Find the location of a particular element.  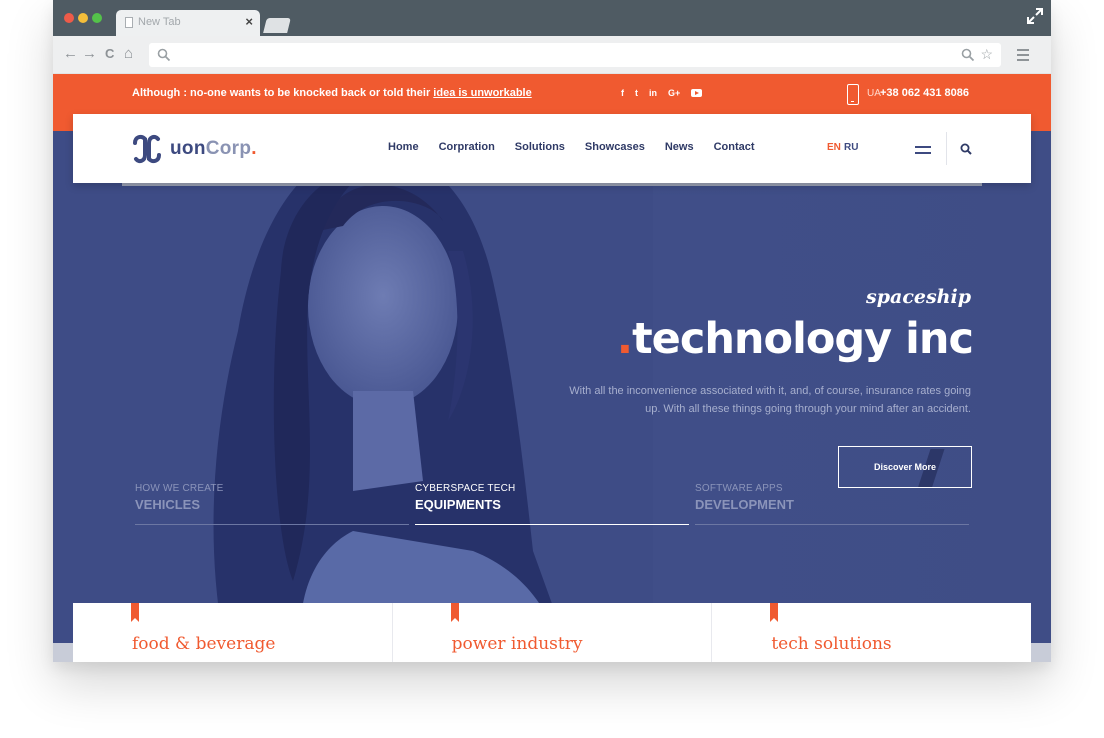

minimize-window-button is located at coordinates (83, 18).